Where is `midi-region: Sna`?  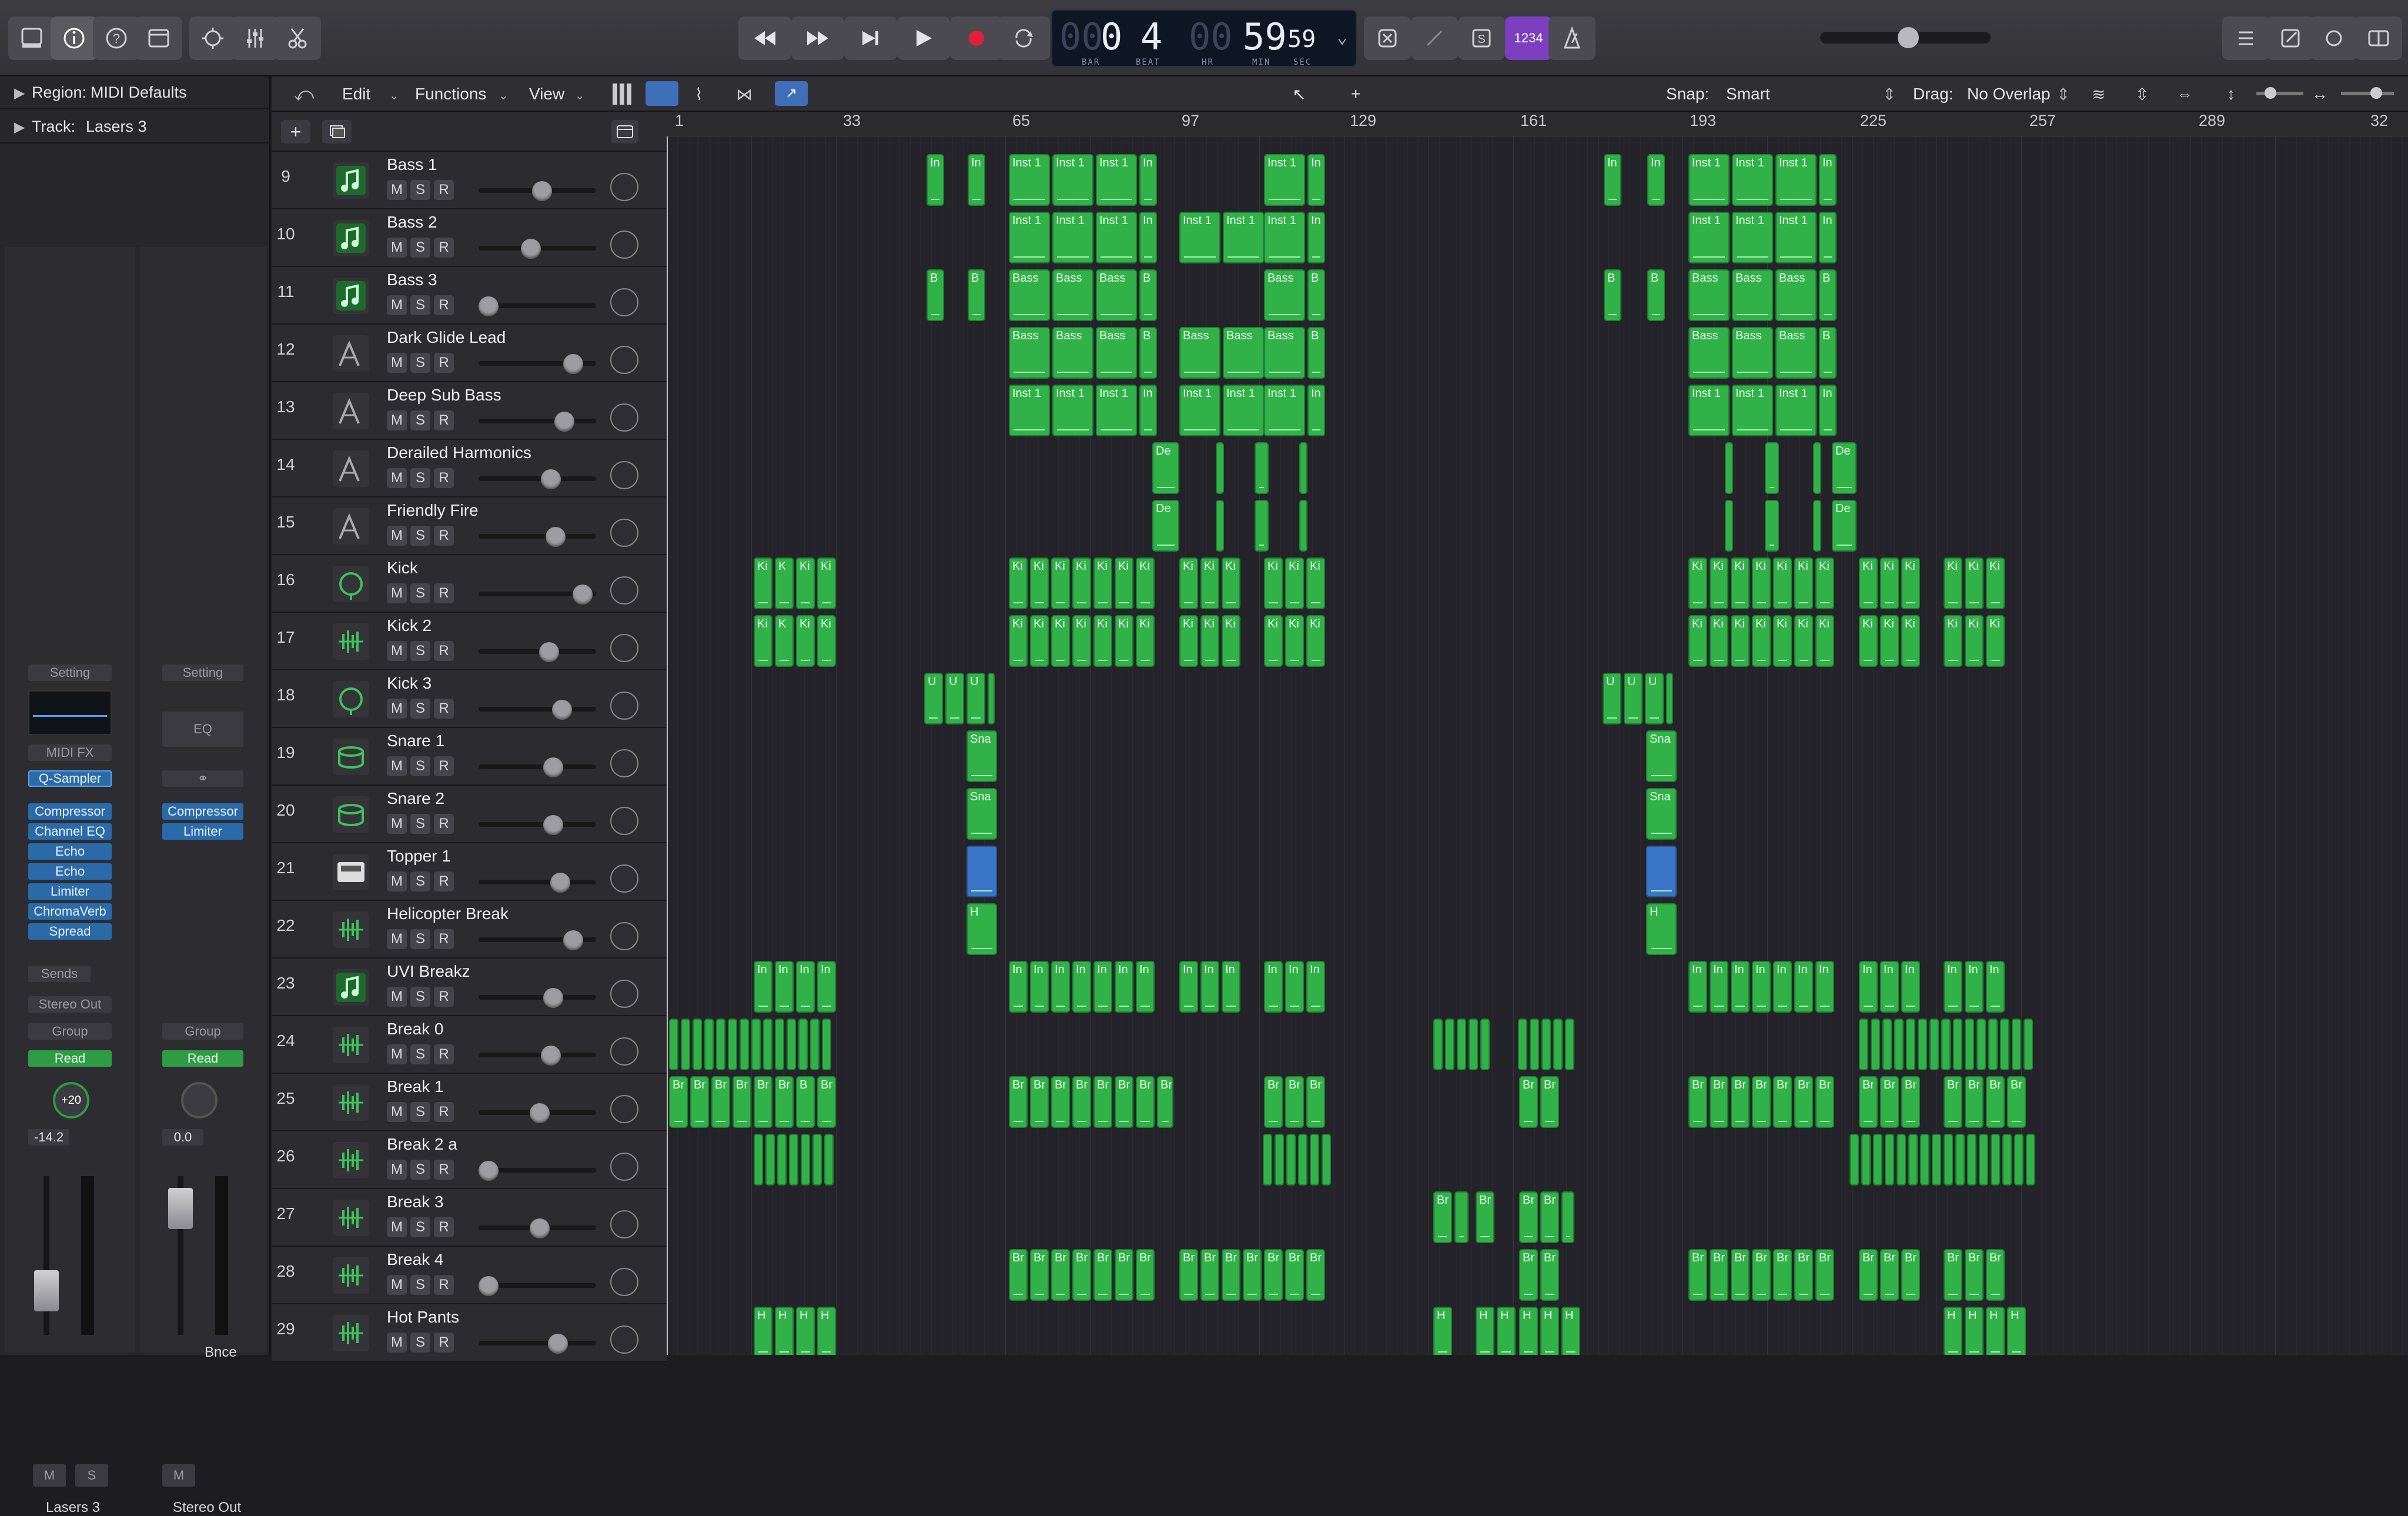 midi-region: Sna is located at coordinates (982, 756).